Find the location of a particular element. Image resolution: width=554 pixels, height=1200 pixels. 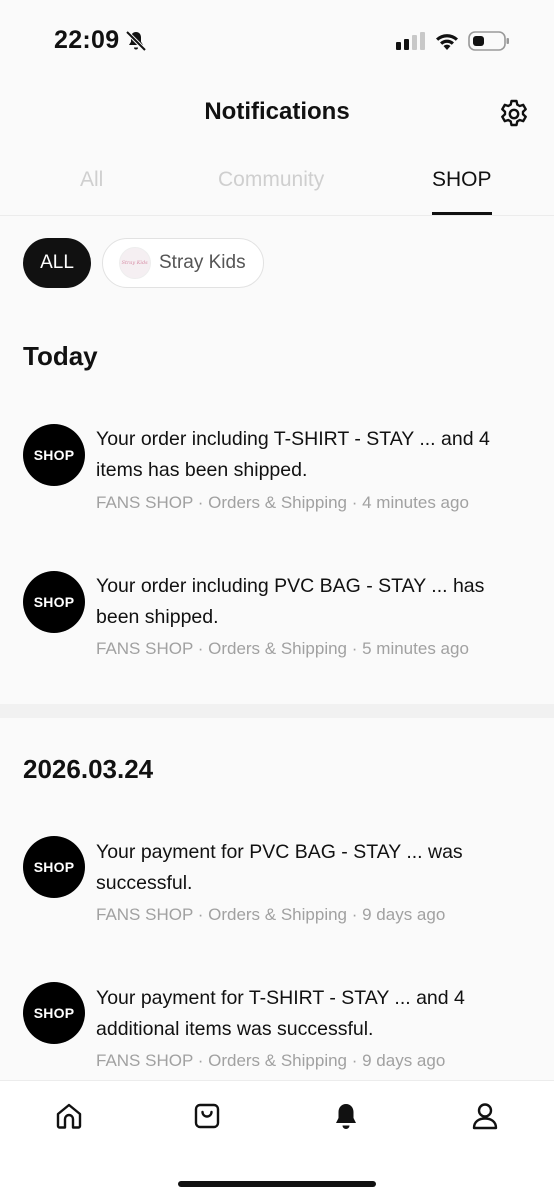

bell-slash-icon is located at coordinates (136, 41).